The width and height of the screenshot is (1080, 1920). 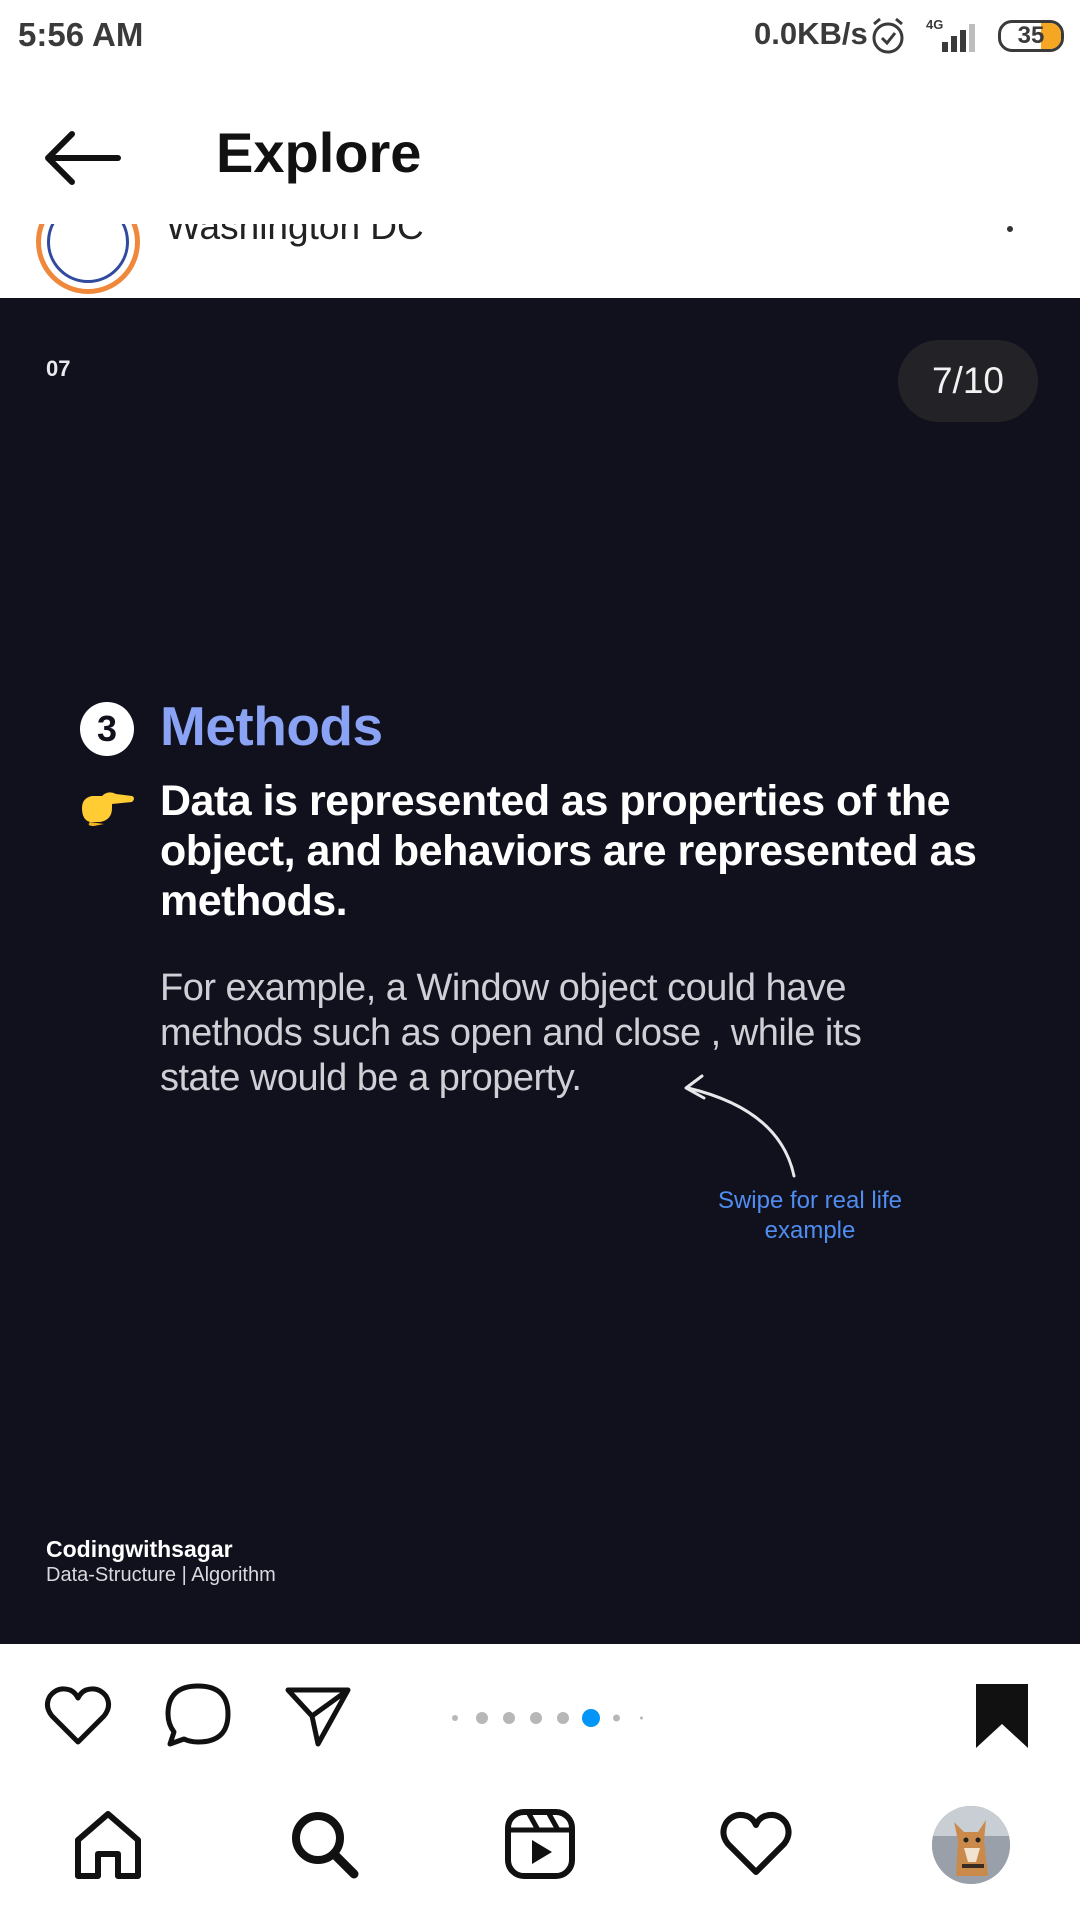 What do you see at coordinates (968, 381) in the screenshot?
I see `carousel-counter: 7/10` at bounding box center [968, 381].